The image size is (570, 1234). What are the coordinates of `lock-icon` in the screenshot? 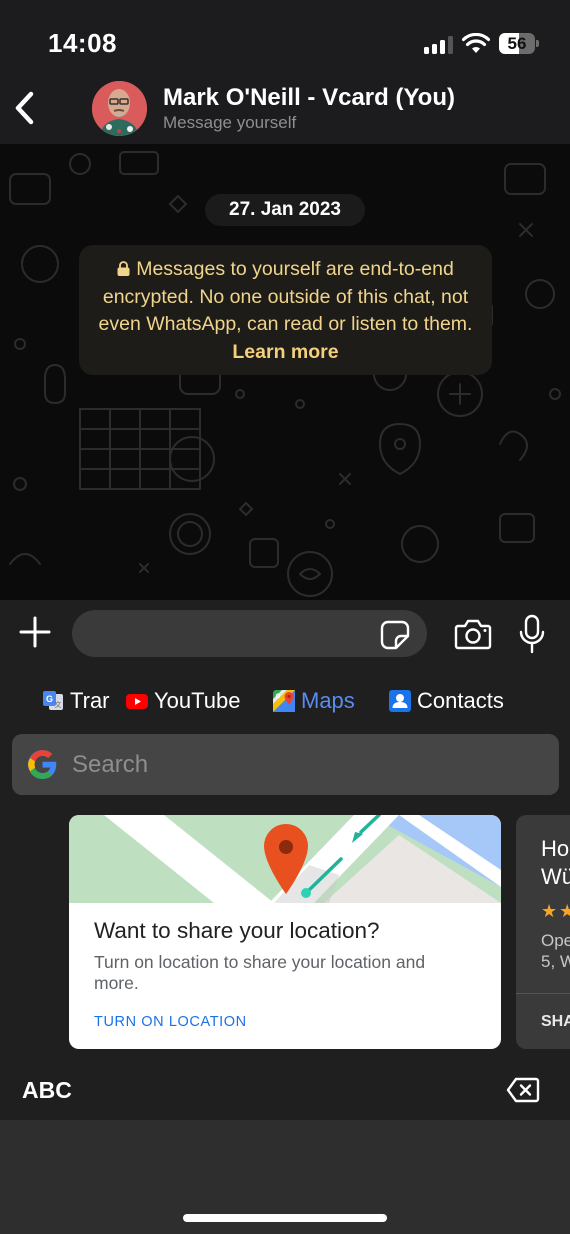 It's located at (123, 268).